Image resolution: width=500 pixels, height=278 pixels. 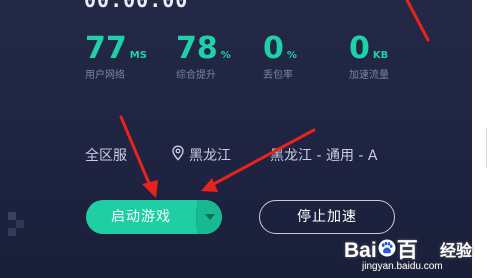 I want to click on page-edge-divider, so click(x=486, y=148).